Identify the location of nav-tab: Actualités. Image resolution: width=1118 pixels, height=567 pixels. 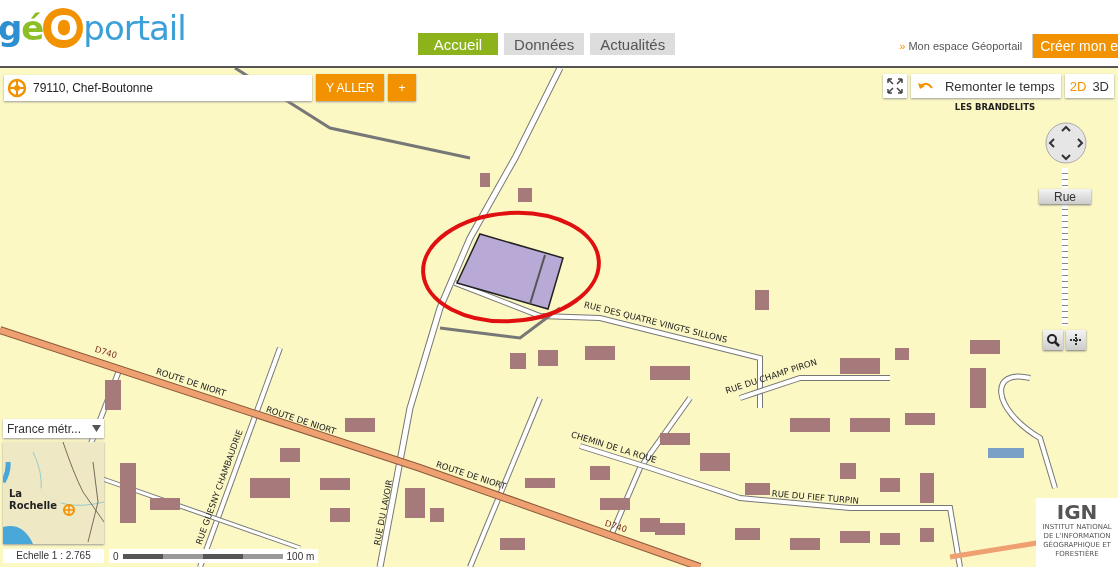
(633, 44).